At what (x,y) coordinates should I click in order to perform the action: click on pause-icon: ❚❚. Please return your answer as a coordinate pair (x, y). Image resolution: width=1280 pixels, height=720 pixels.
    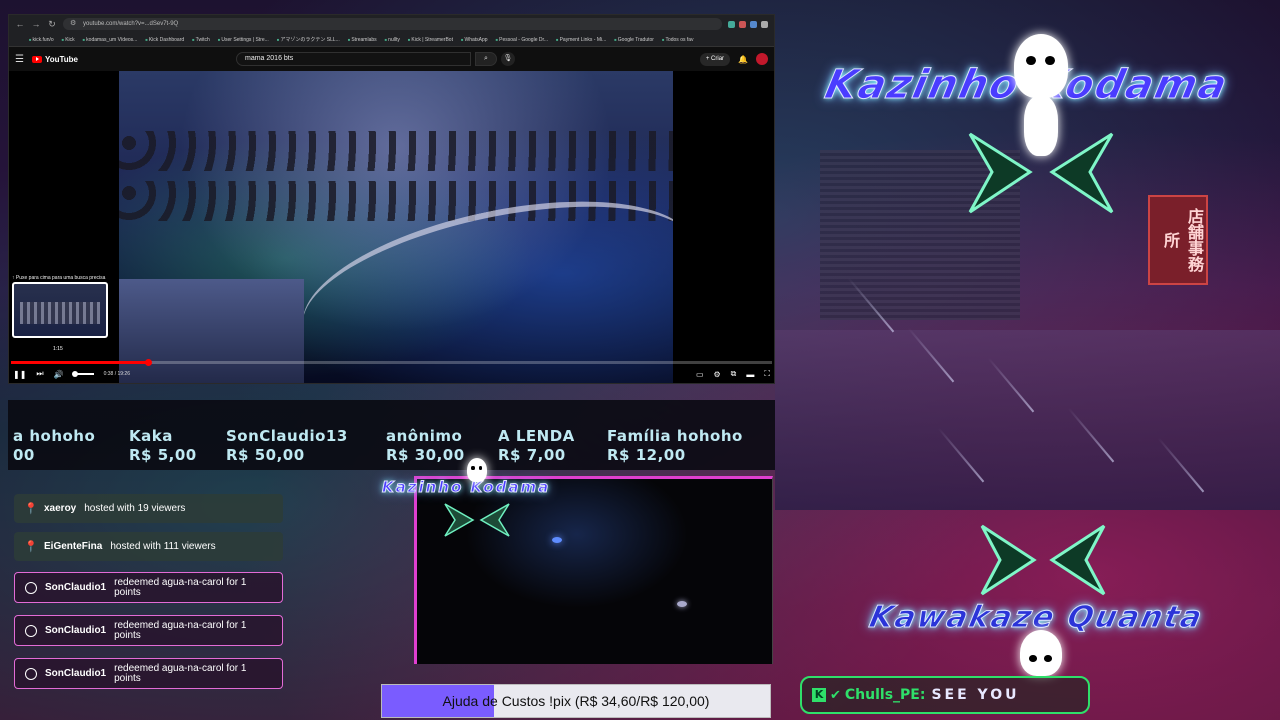
    Looking at the image, I should click on (19, 374).